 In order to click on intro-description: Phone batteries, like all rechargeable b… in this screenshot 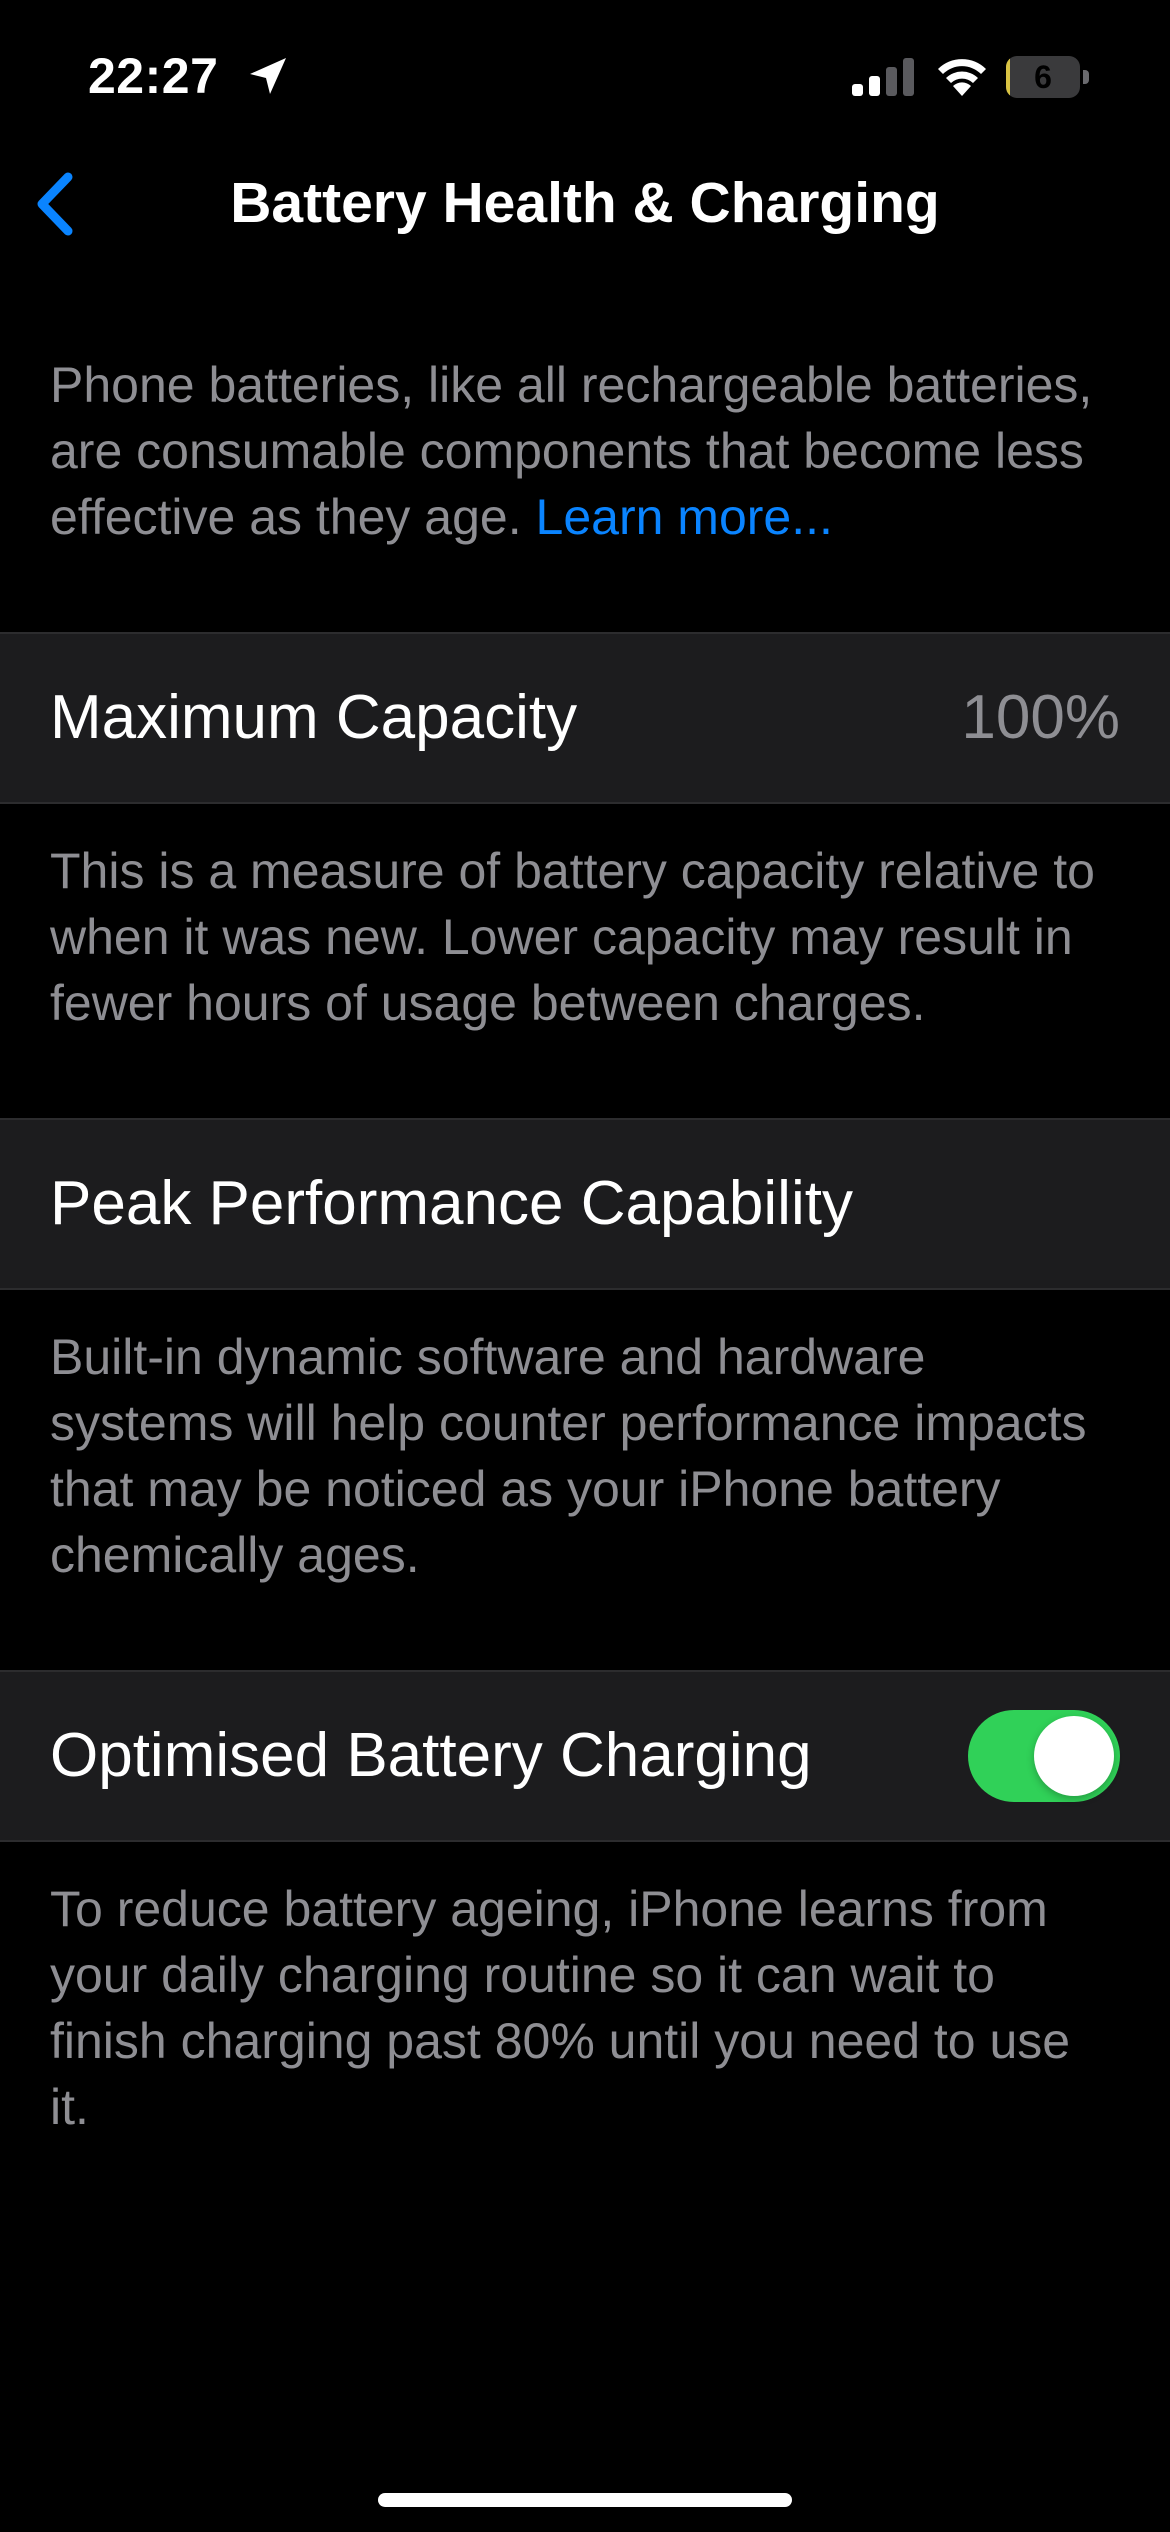, I will do `click(585, 446)`.